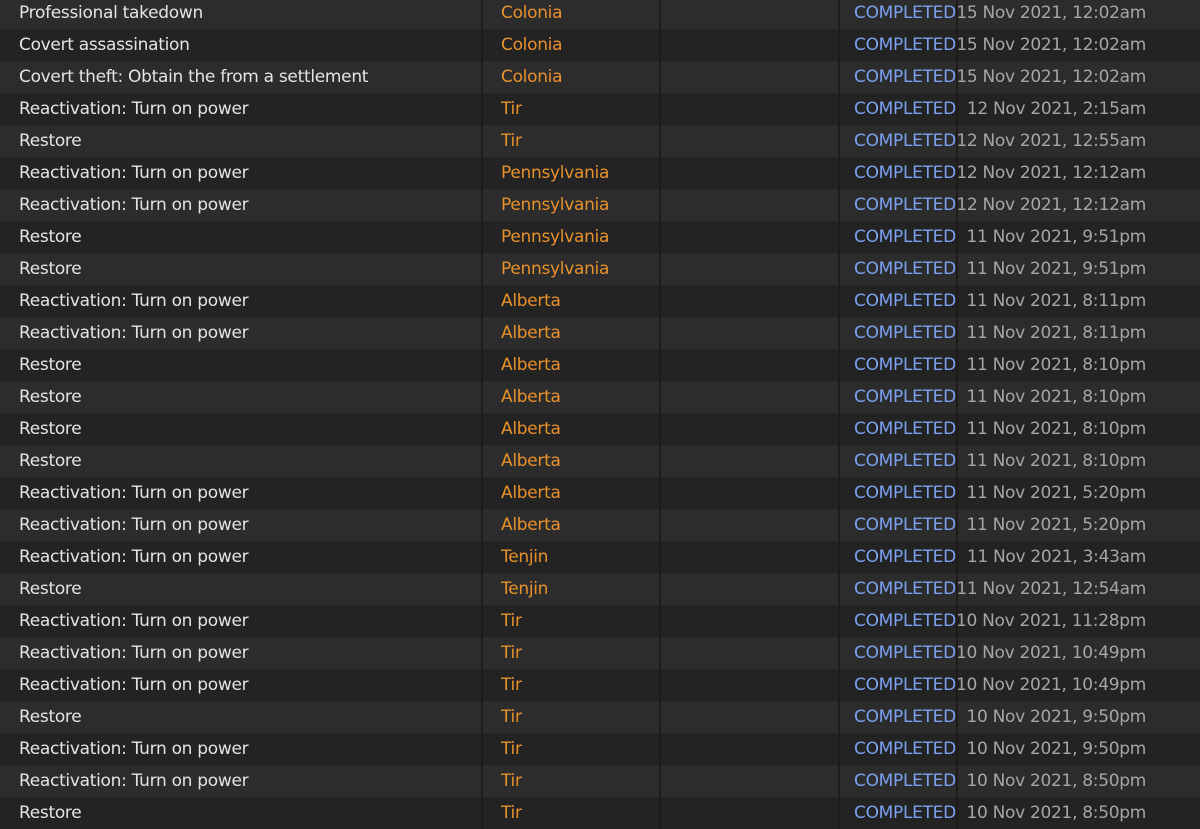 This screenshot has height=829, width=1200. I want to click on completion-date: 11 Nov 2021, 9:51pm, so click(1056, 269).